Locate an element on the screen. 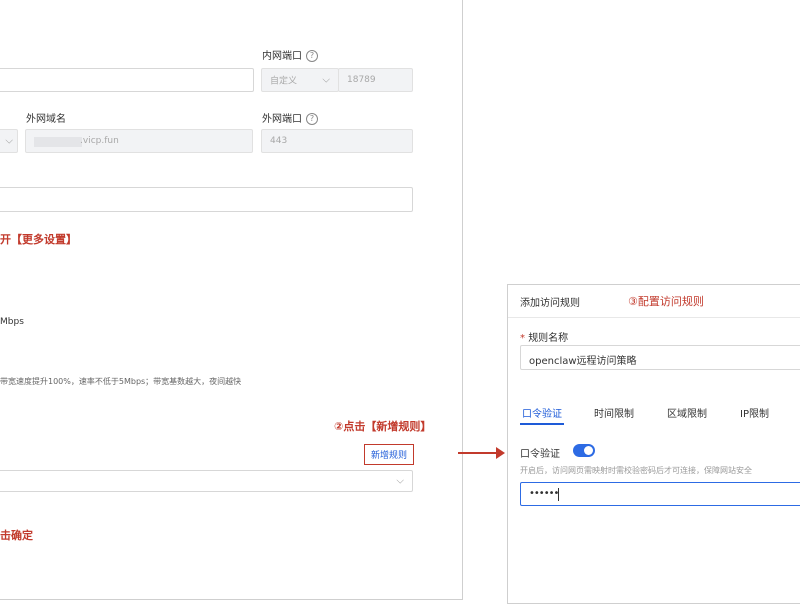  rule-name-value: openclaw远程访问策略 is located at coordinates (583, 361).